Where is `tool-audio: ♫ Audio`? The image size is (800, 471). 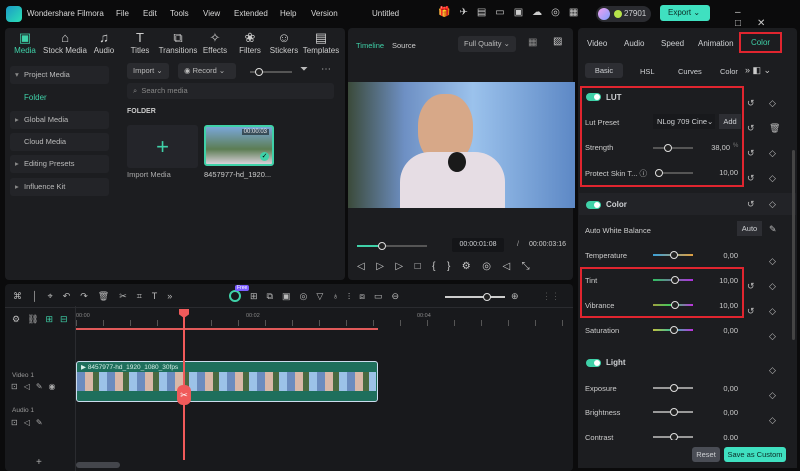
tool-audio: ♫ Audio is located at coordinates (104, 42).